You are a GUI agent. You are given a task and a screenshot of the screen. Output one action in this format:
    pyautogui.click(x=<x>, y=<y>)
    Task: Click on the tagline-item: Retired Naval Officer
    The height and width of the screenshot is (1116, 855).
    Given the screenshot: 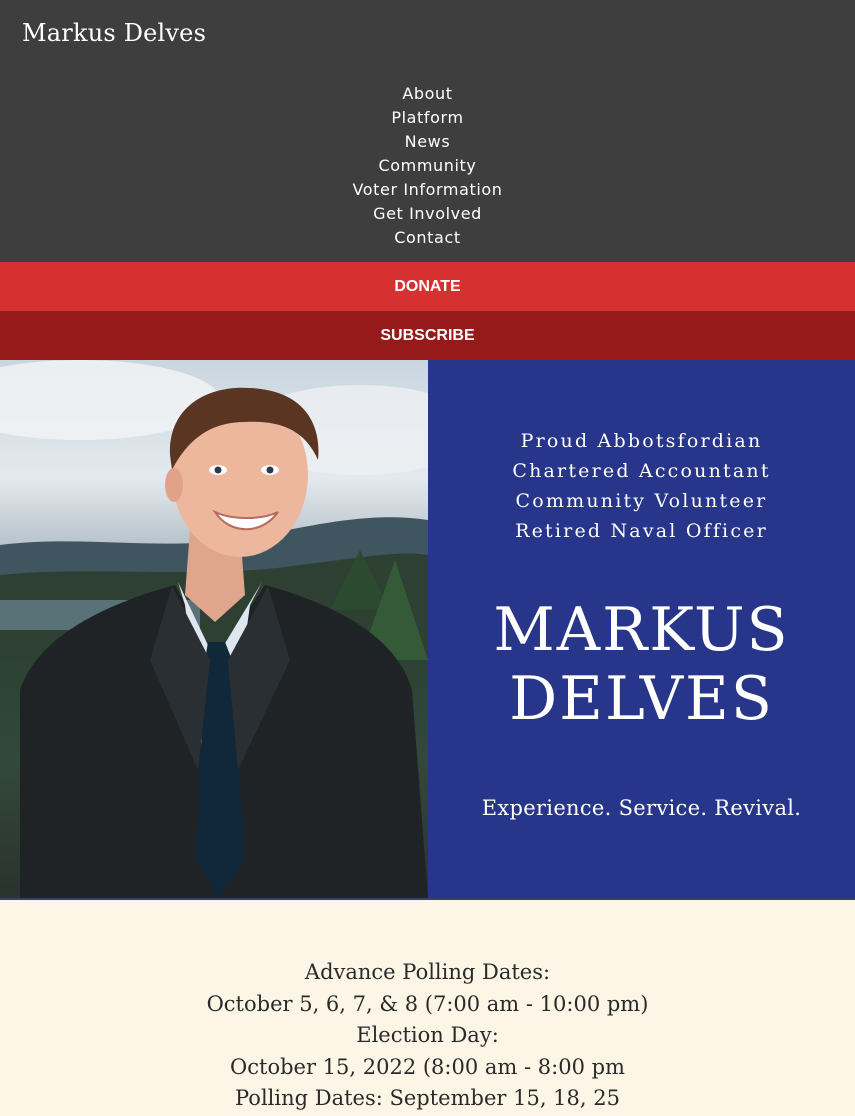 What is the action you would take?
    pyautogui.click(x=641, y=531)
    